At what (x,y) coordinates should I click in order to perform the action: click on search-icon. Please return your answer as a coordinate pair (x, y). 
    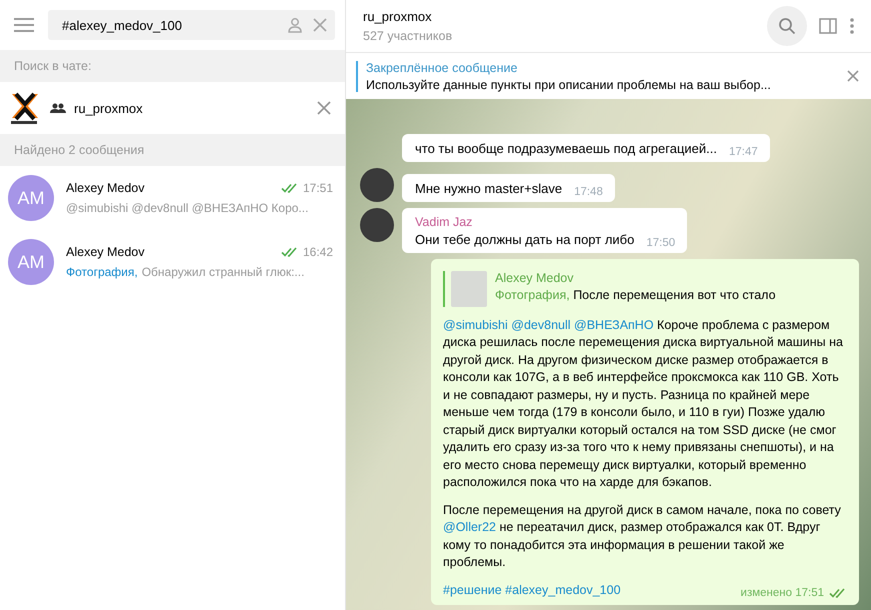
    Looking at the image, I should click on (787, 26).